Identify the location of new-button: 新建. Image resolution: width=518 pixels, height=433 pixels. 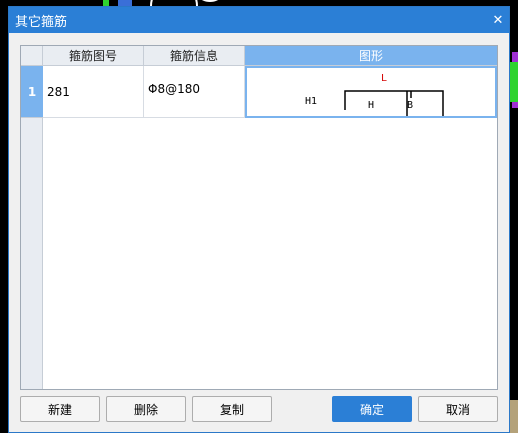
(60, 409).